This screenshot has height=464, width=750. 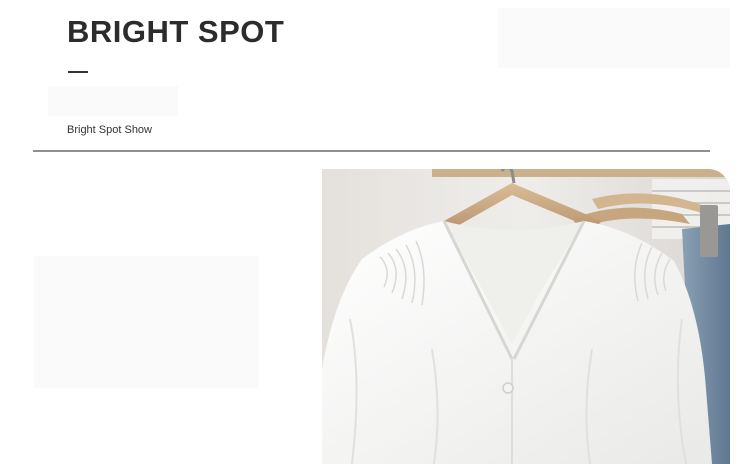 What do you see at coordinates (508, 388) in the screenshot?
I see `shirt-button` at bounding box center [508, 388].